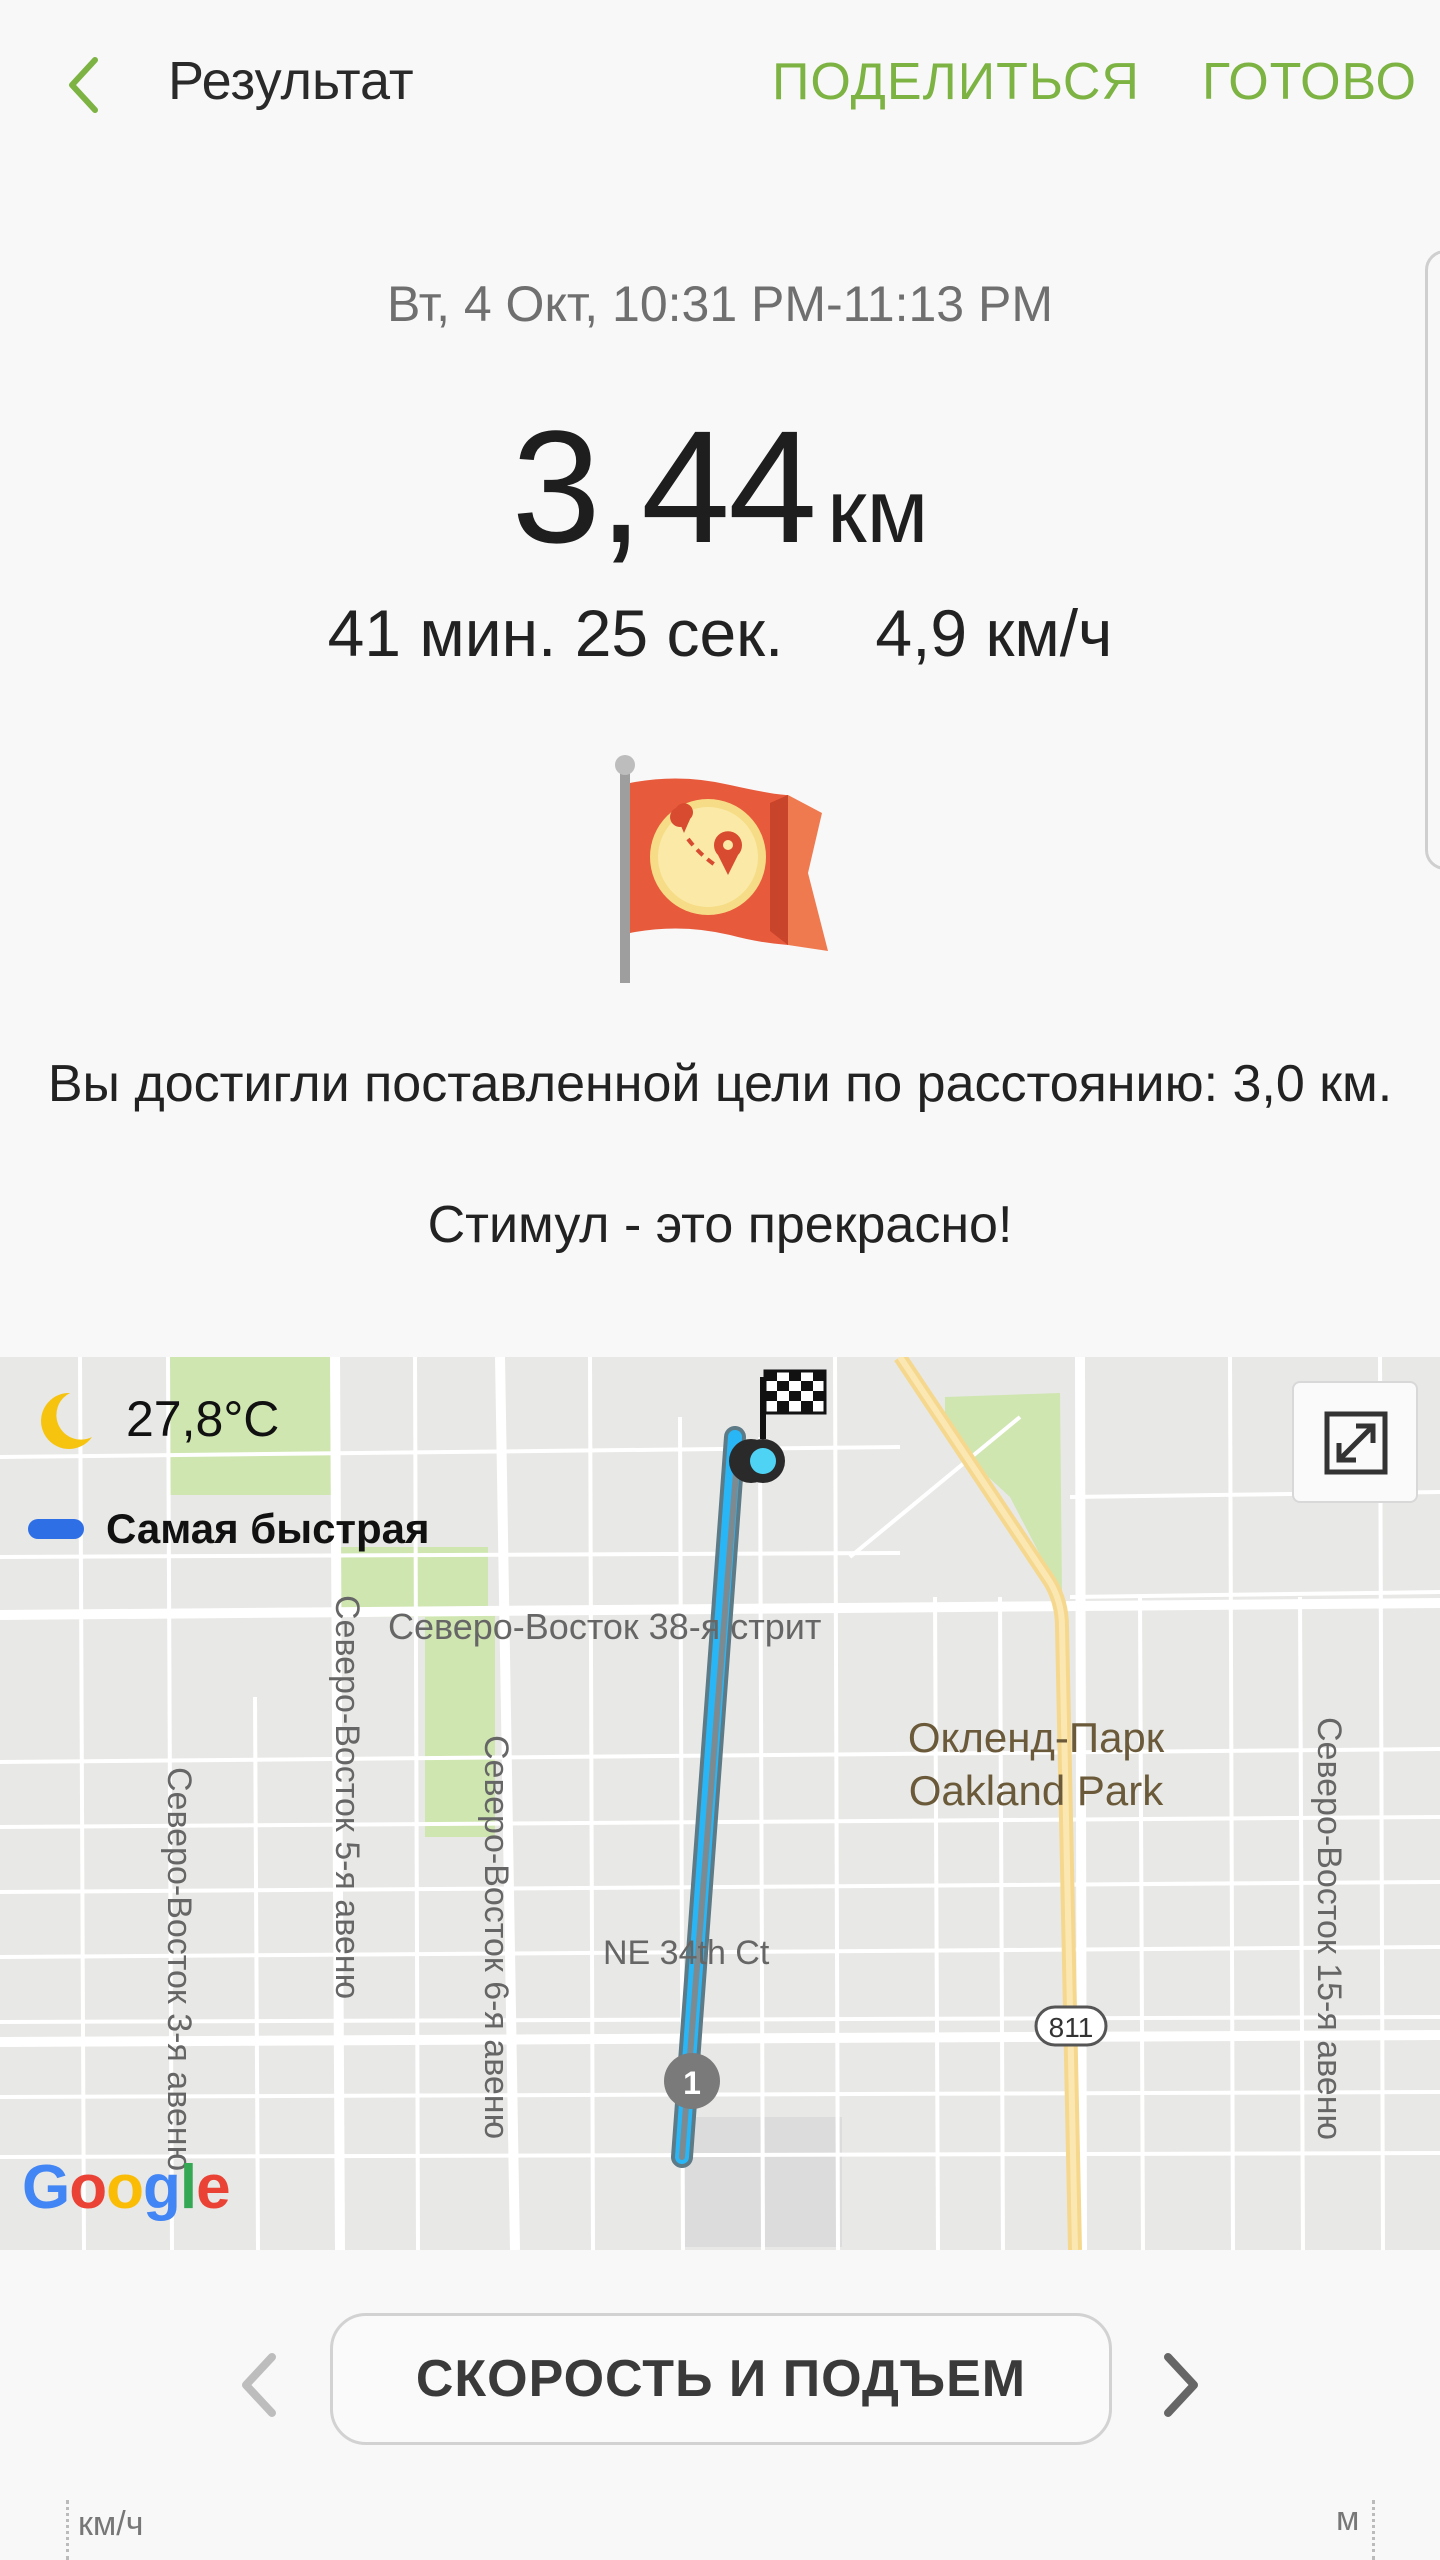 The height and width of the screenshot is (2560, 1440). I want to click on stats-row: 41 мин. 25 сек. 4,9 км/ч, so click(720, 633).